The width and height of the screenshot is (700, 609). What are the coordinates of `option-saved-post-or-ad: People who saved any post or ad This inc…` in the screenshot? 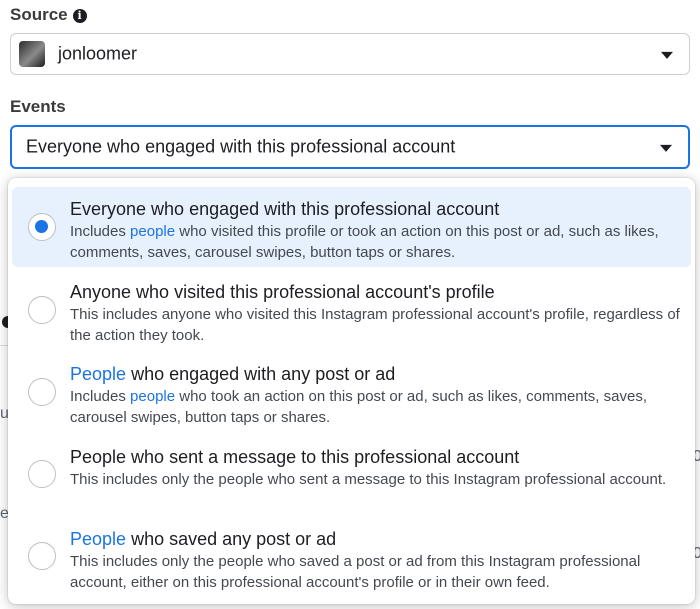 It's located at (351, 558).